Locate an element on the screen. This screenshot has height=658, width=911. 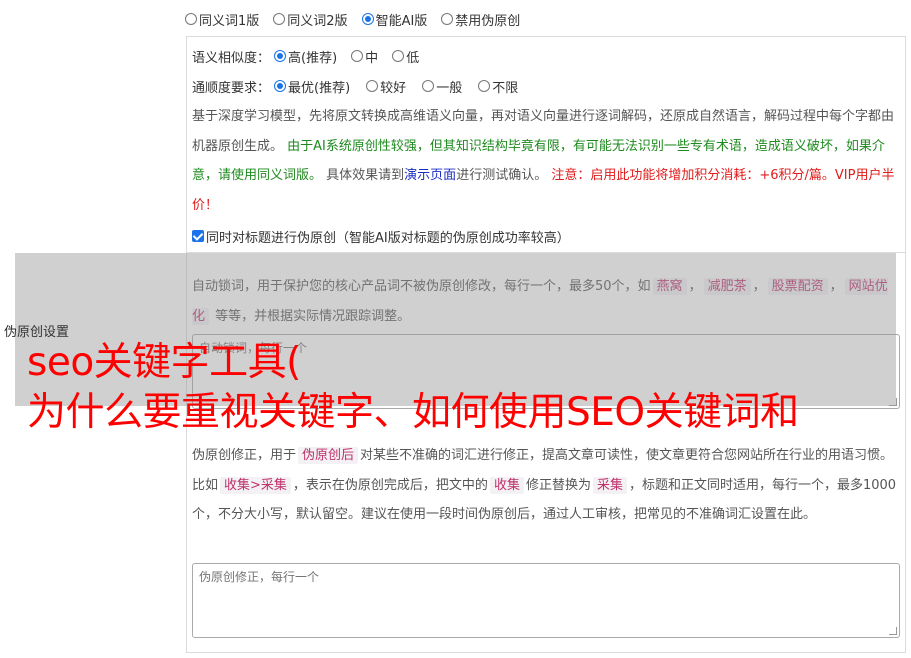
mode-option-disable: 禁用伪原创 is located at coordinates (480, 19).